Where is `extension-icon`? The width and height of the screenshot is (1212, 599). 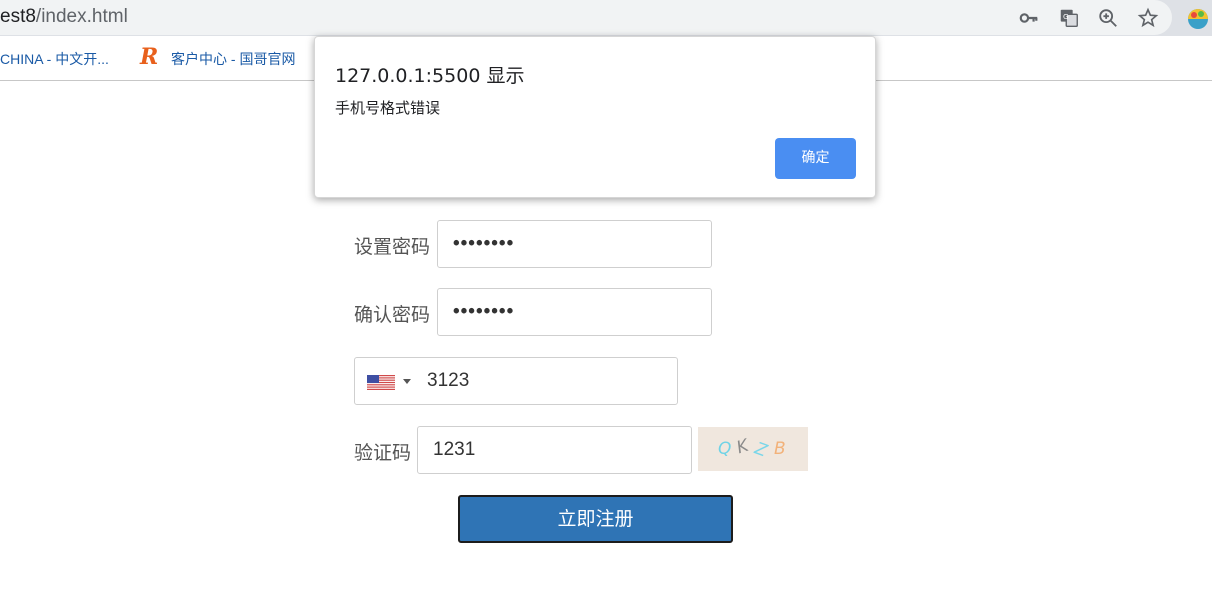
extension-icon is located at coordinates (1198, 19).